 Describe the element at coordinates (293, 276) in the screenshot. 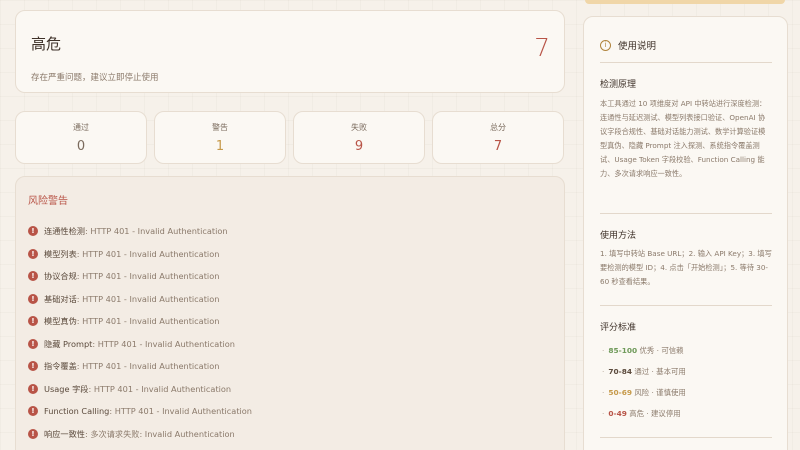

I see `warning-item: ! 协议合规: HTTP 401 - Invalid Authentication` at that location.